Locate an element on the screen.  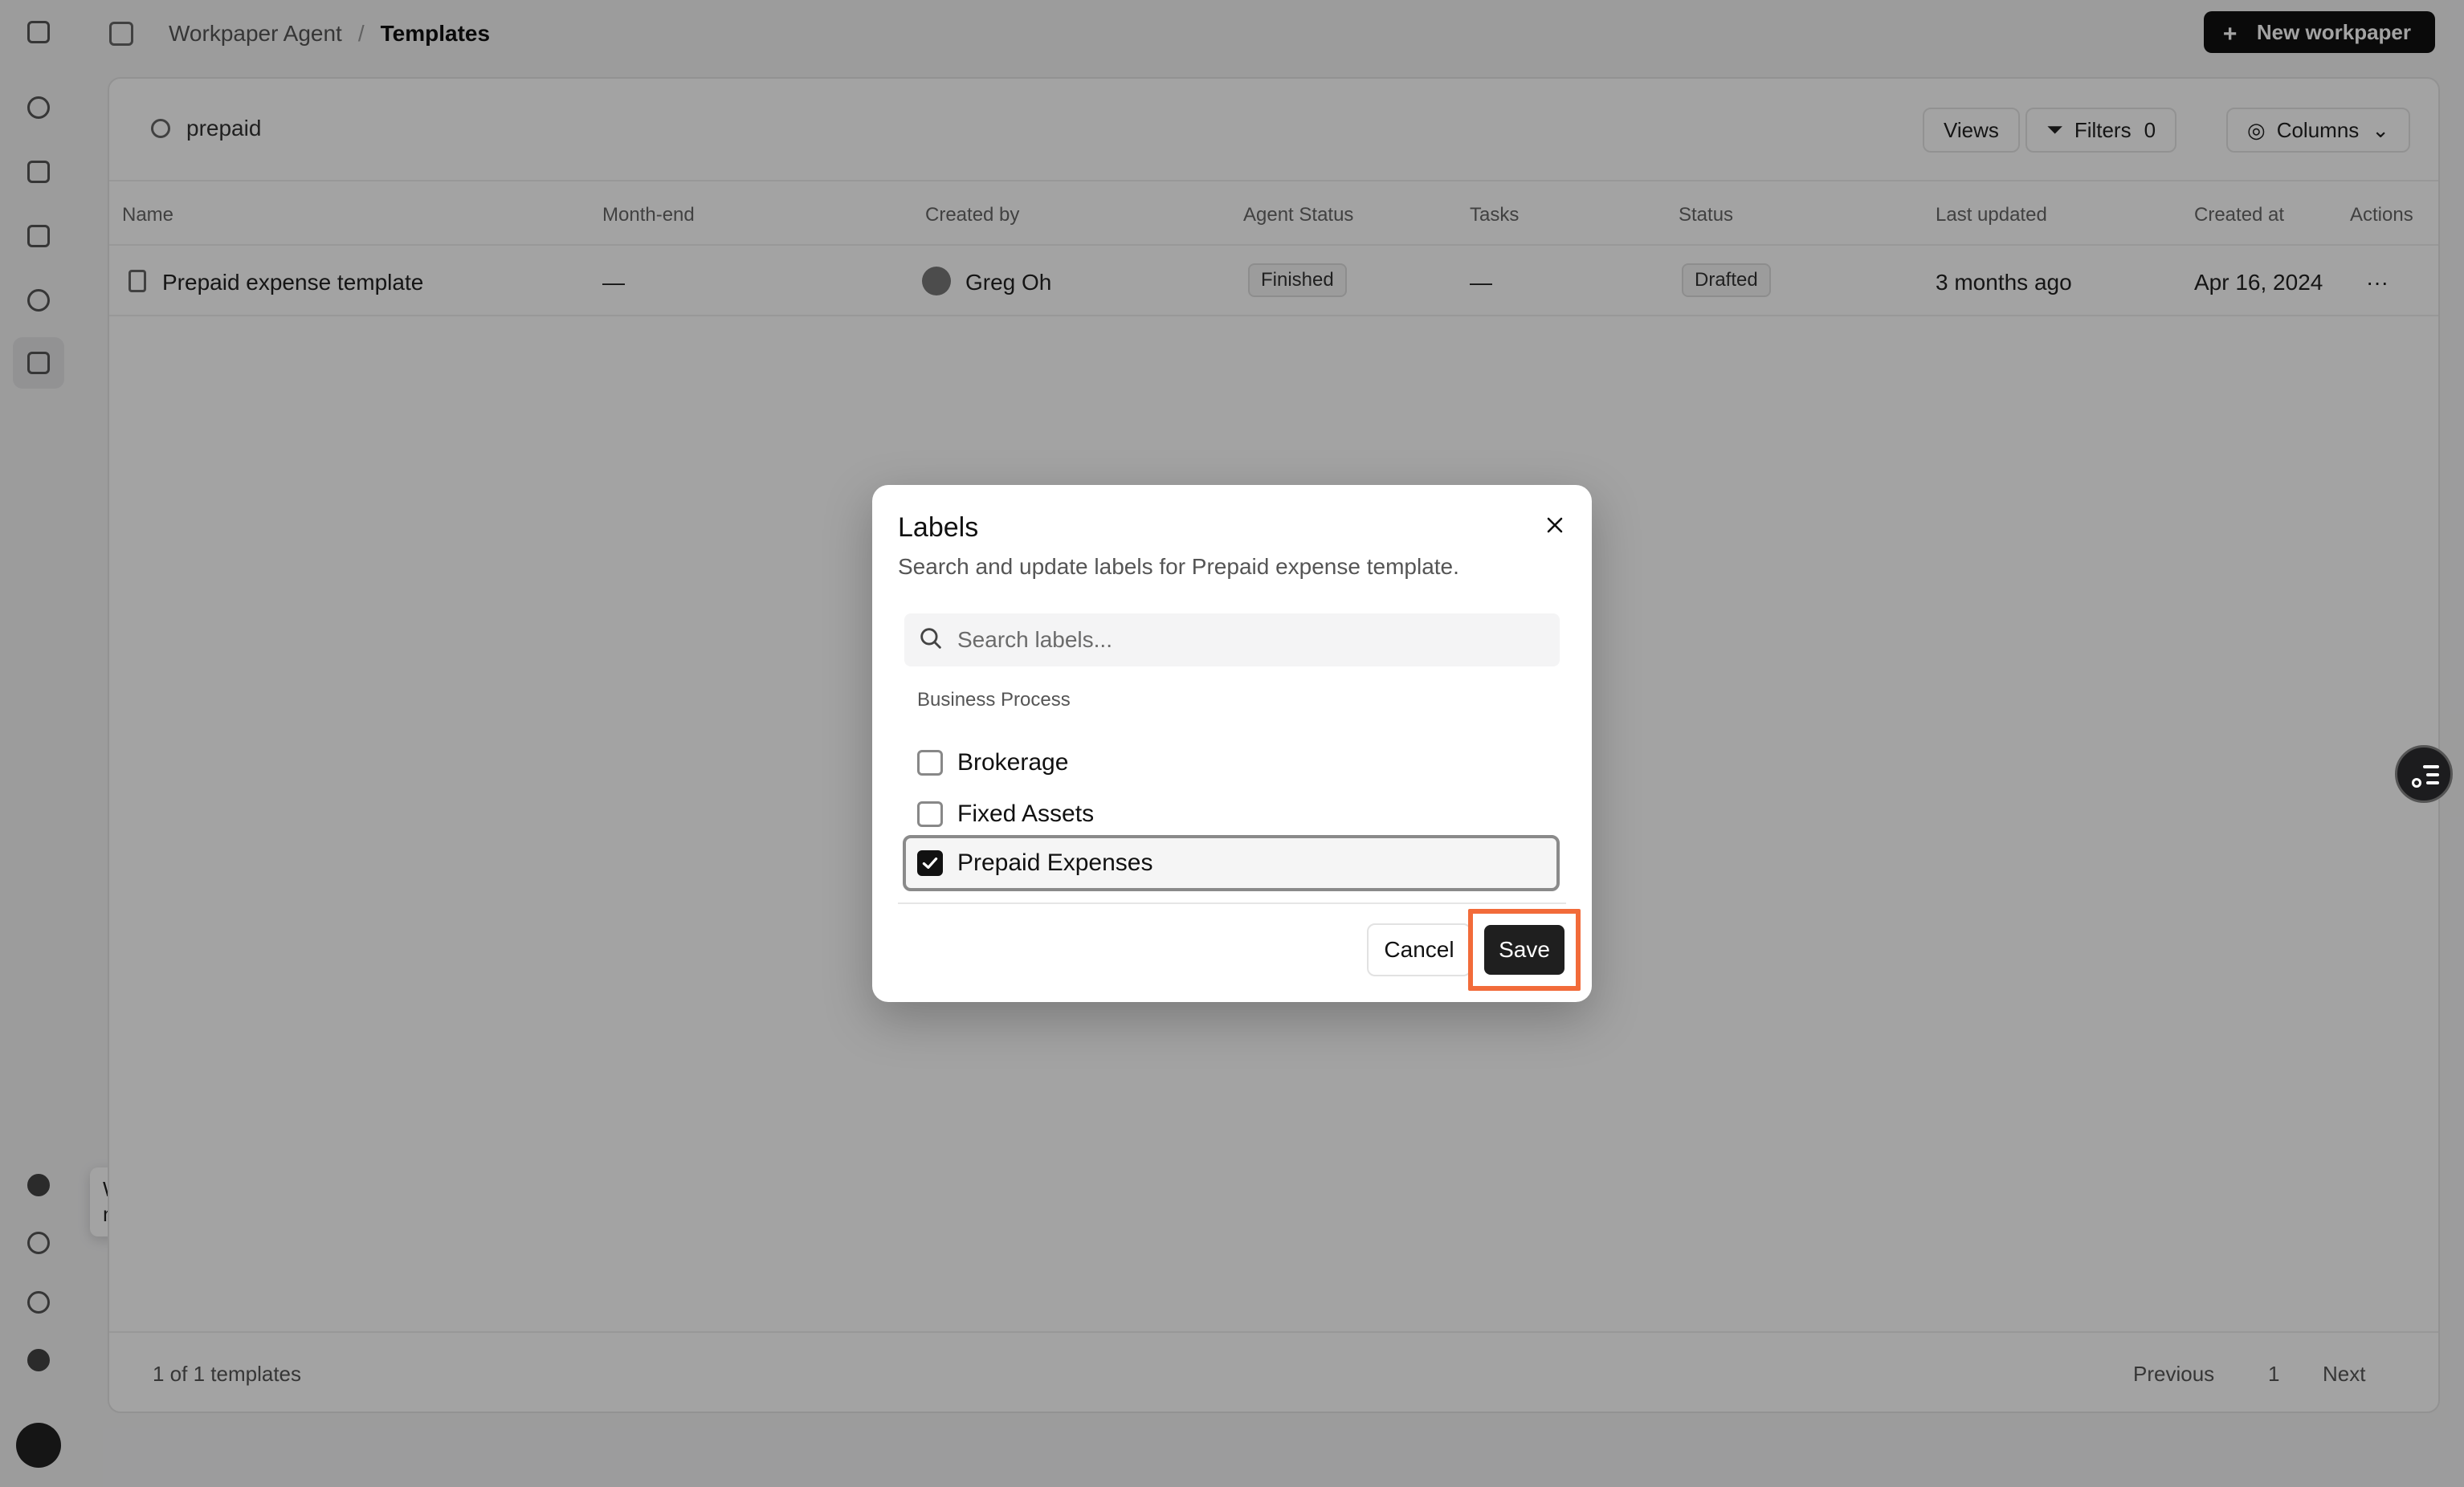
close-button is located at coordinates (1555, 525).